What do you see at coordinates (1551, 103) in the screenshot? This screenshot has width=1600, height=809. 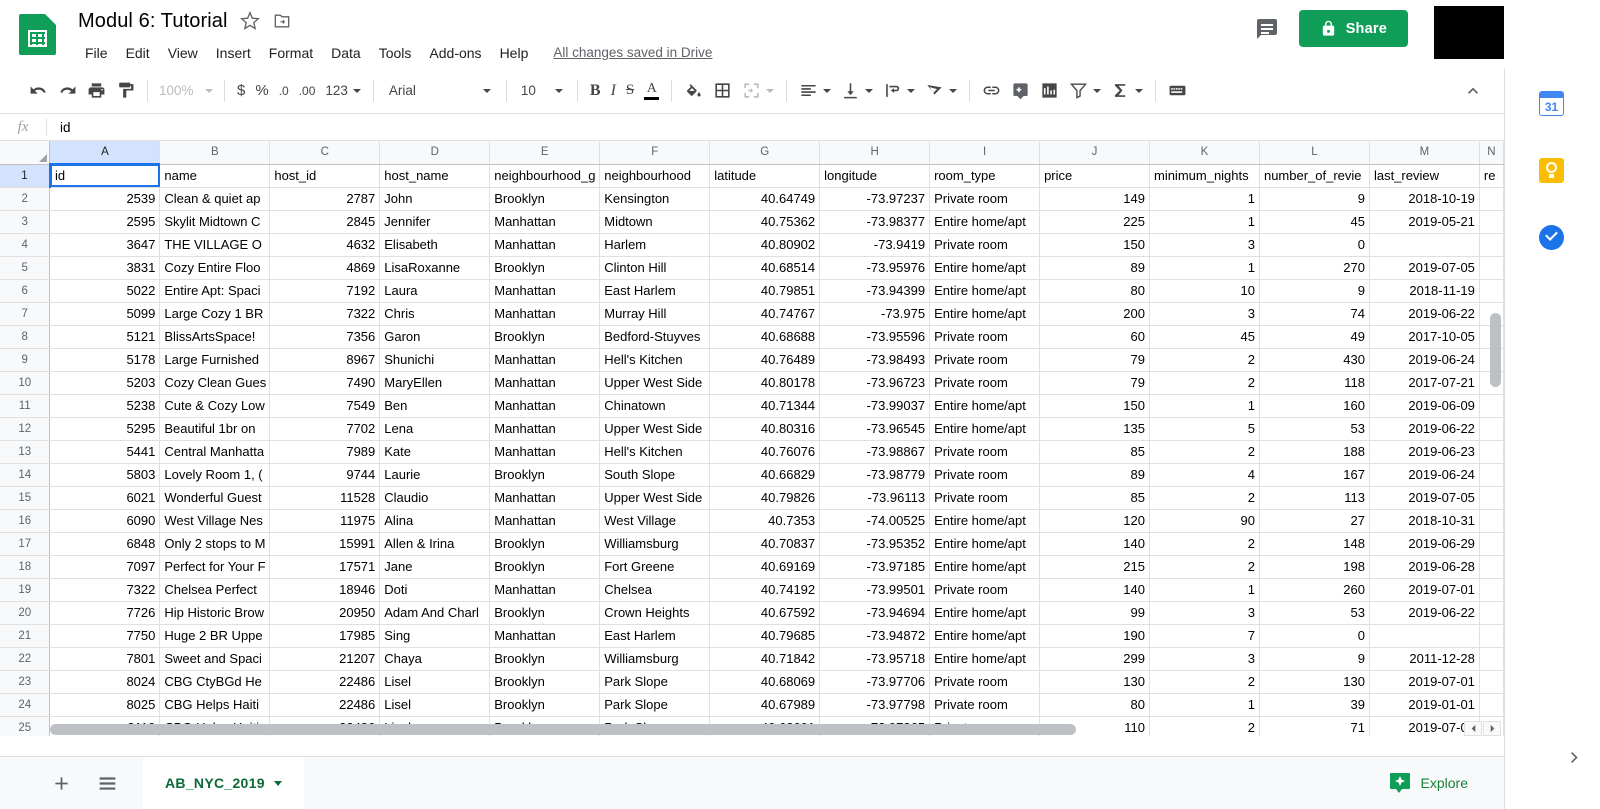 I see `google-calendar-icon: 31` at bounding box center [1551, 103].